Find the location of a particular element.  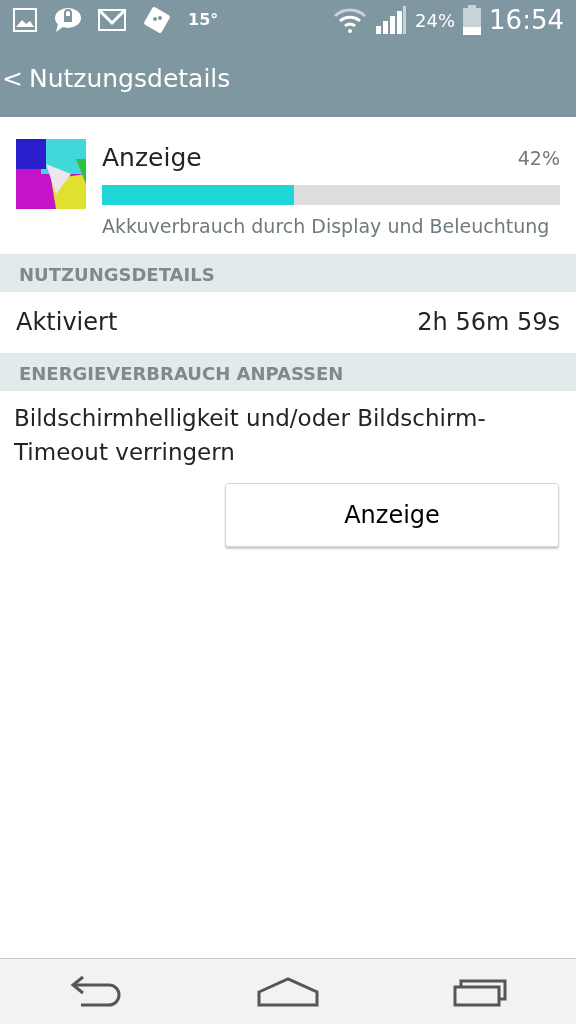

chat-lock-icon is located at coordinates (68, 20).